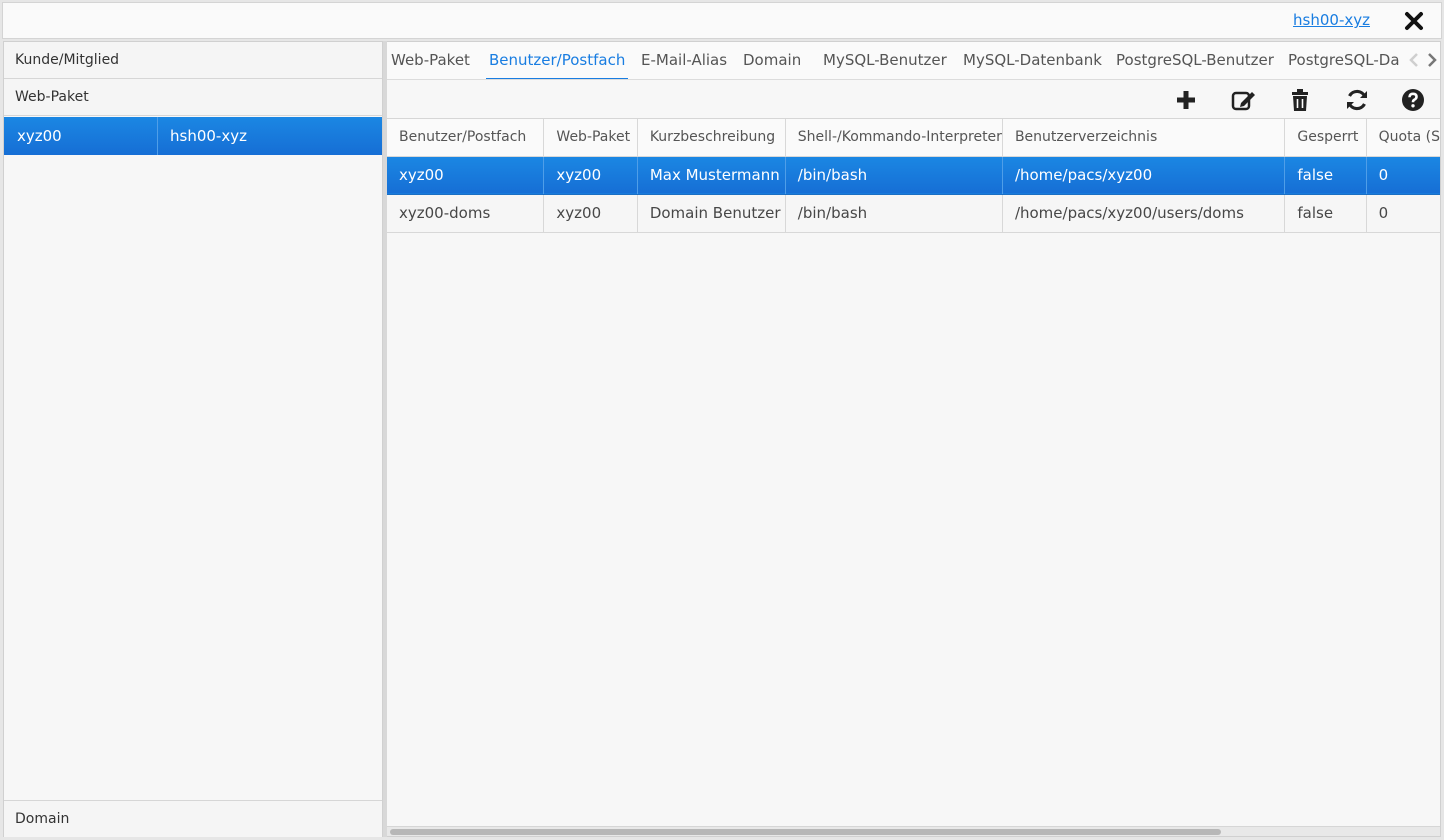  What do you see at coordinates (894, 138) in the screenshot?
I see `column-header: Shell-/Kommando-Interpreter` at bounding box center [894, 138].